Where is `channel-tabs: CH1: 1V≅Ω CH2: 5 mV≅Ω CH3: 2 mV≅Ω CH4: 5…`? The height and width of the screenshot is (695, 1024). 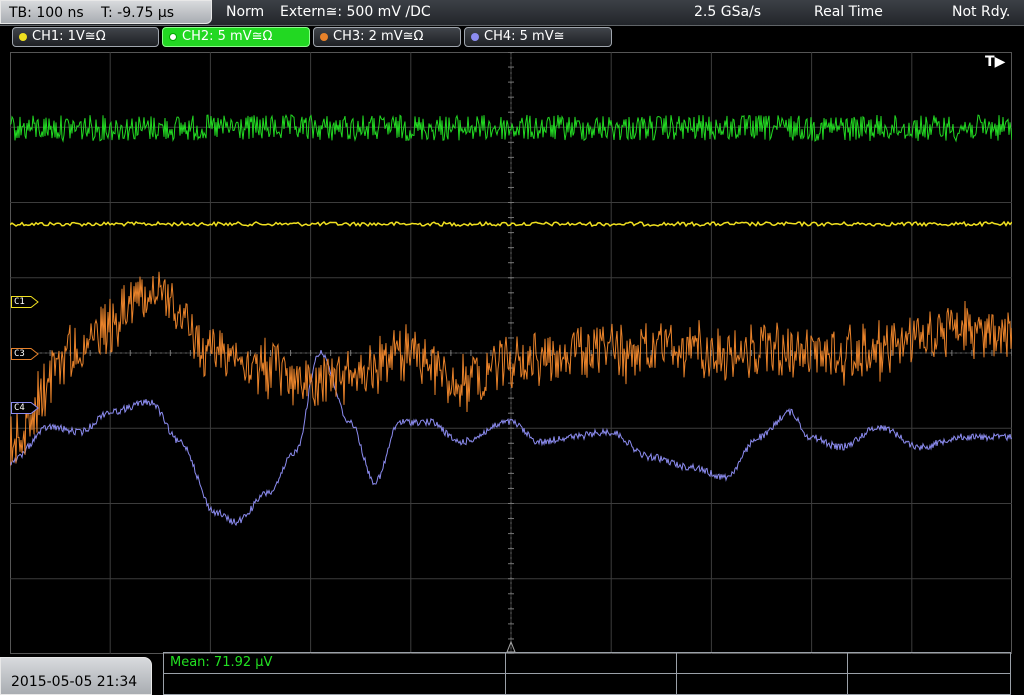 channel-tabs: CH1: 1V≅Ω CH2: 5 mV≅Ω CH3: 2 mV≅Ω CH4: 5… is located at coordinates (512, 38).